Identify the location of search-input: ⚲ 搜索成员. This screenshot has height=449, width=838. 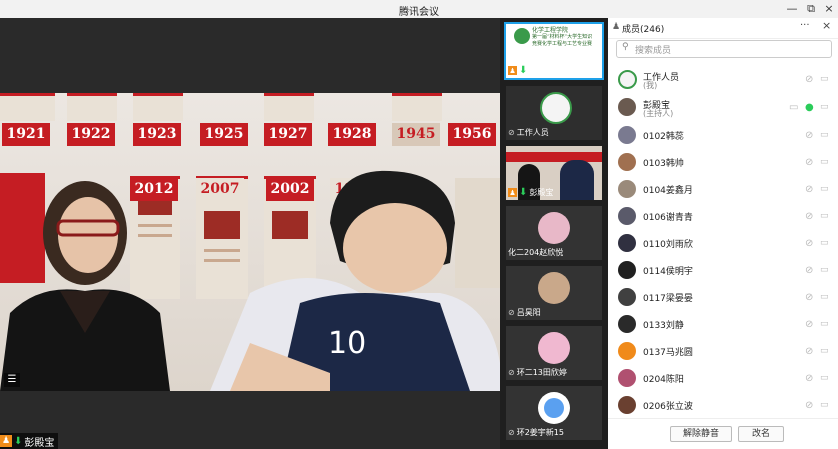
(724, 49).